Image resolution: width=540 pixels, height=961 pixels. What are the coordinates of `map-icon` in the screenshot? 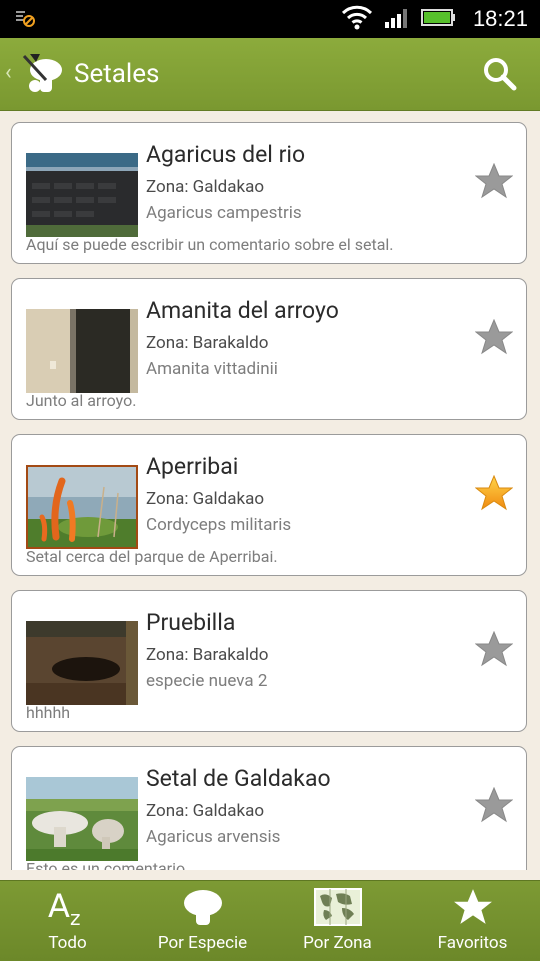 It's located at (337, 907).